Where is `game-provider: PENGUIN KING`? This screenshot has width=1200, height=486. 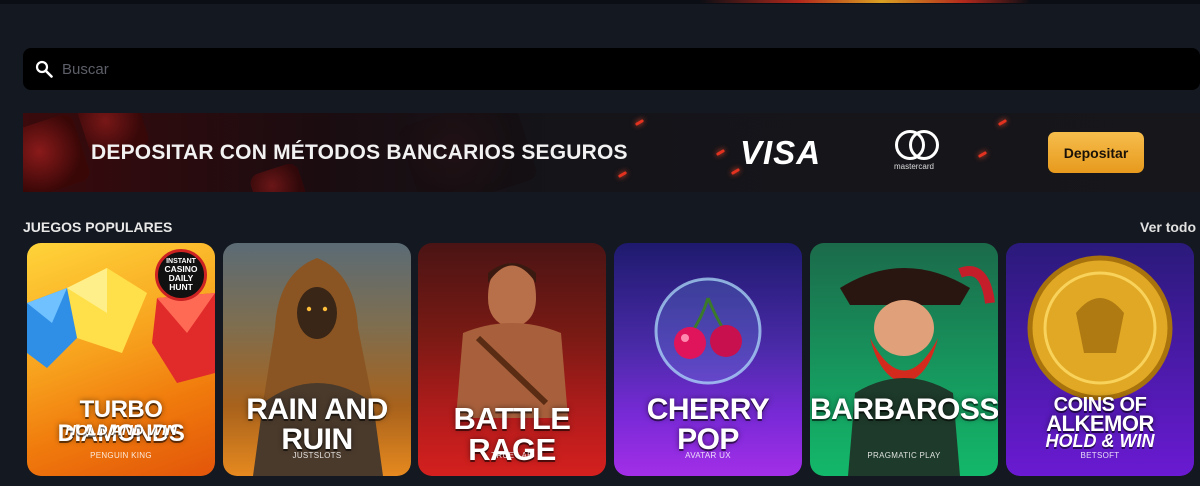 game-provider: PENGUIN KING is located at coordinates (121, 455).